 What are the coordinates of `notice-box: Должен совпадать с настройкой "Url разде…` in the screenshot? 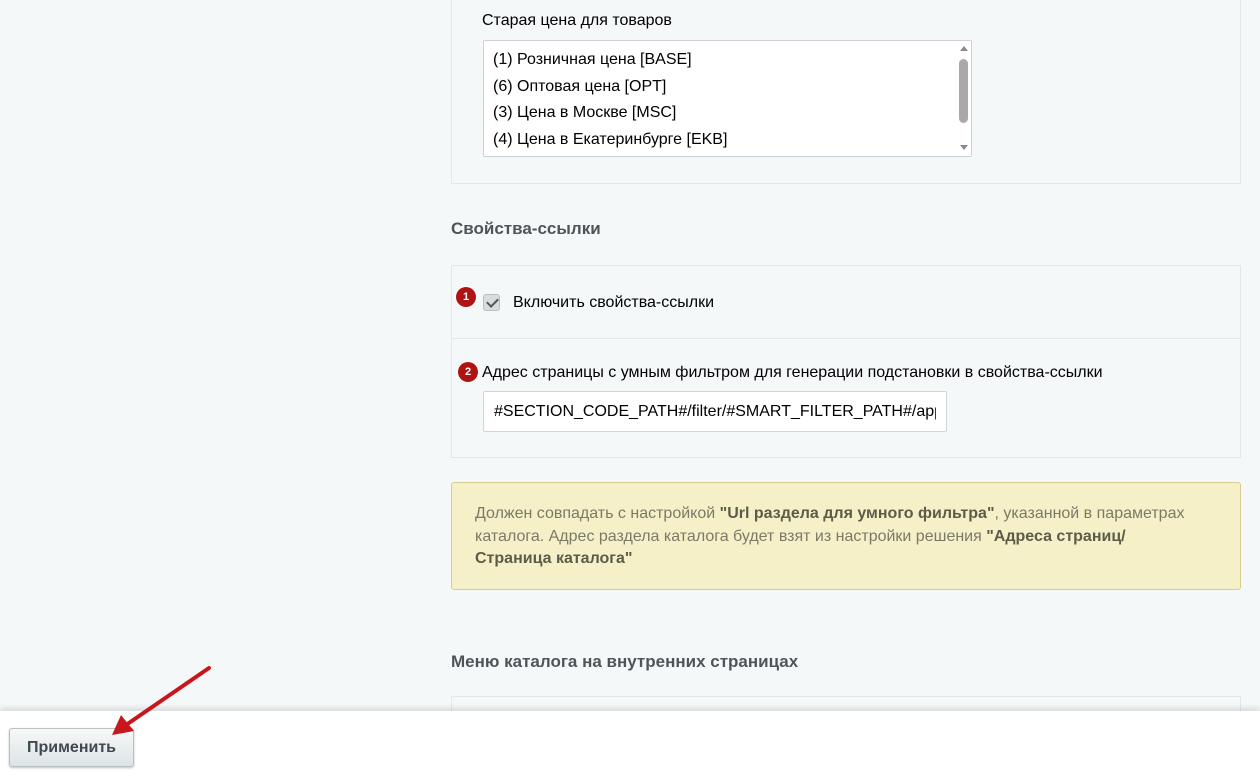 It's located at (846, 536).